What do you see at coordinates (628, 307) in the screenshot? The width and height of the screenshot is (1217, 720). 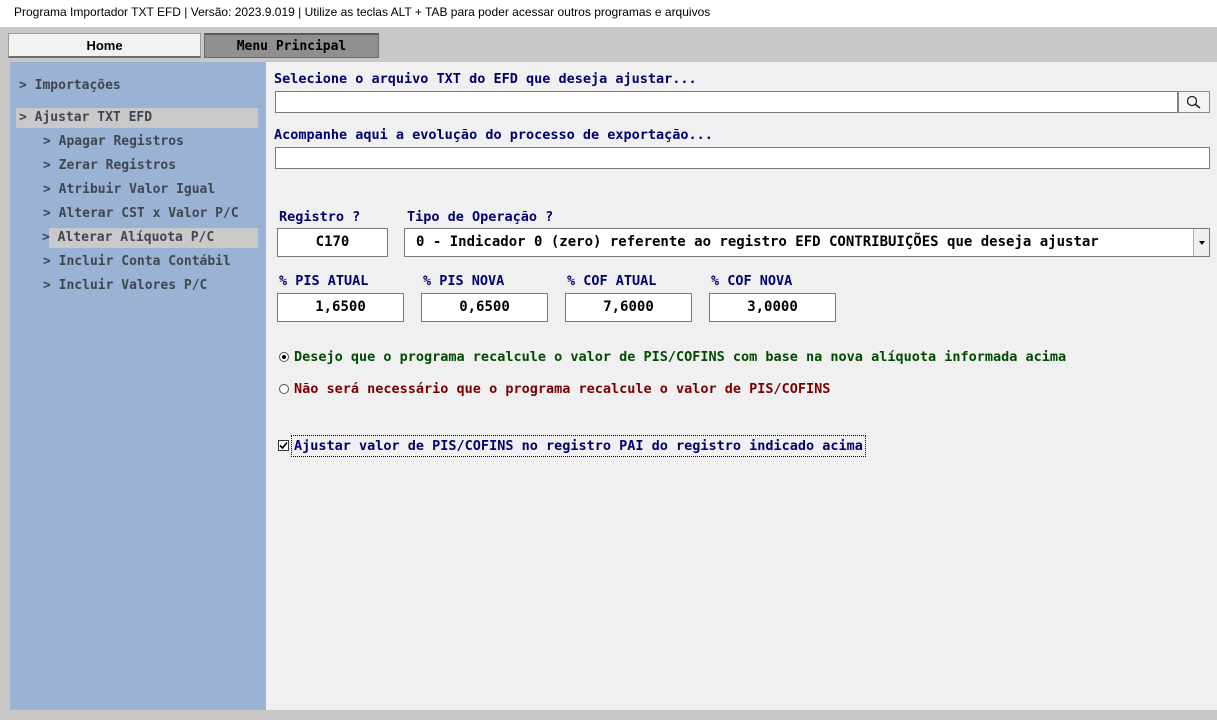 I see `cof-atual-input: 7,6000` at bounding box center [628, 307].